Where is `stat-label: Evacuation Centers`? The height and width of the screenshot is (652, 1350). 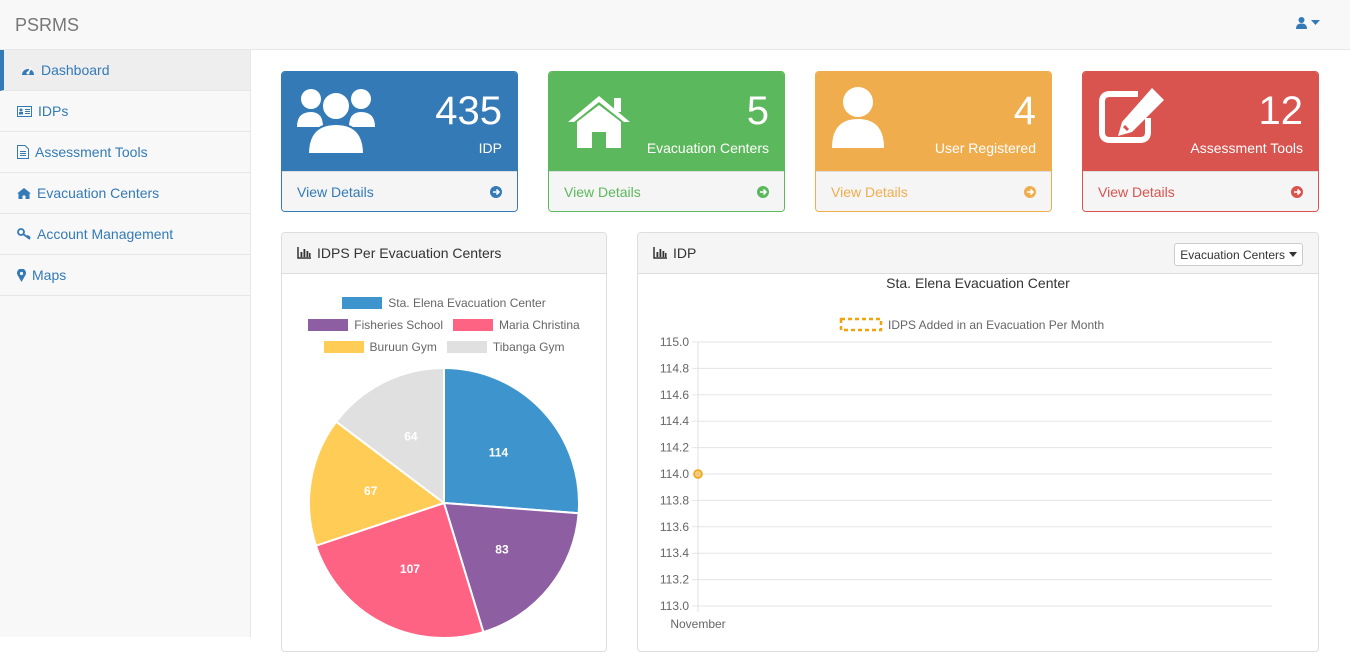
stat-label: Evacuation Centers is located at coordinates (707, 148).